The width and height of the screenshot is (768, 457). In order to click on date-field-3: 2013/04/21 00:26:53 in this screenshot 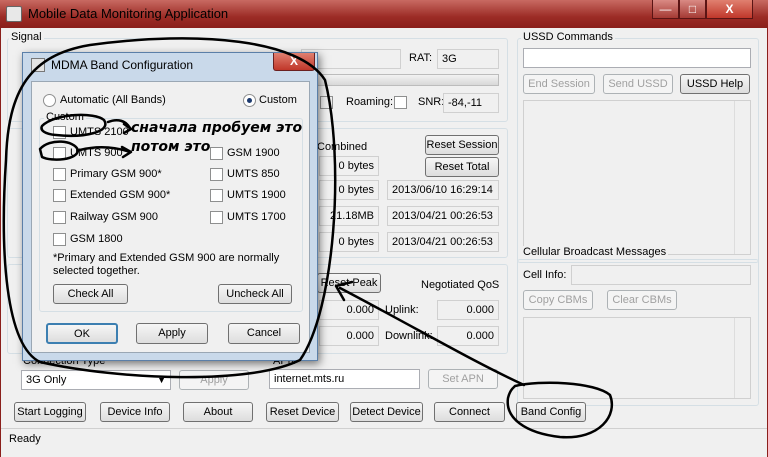, I will do `click(443, 216)`.